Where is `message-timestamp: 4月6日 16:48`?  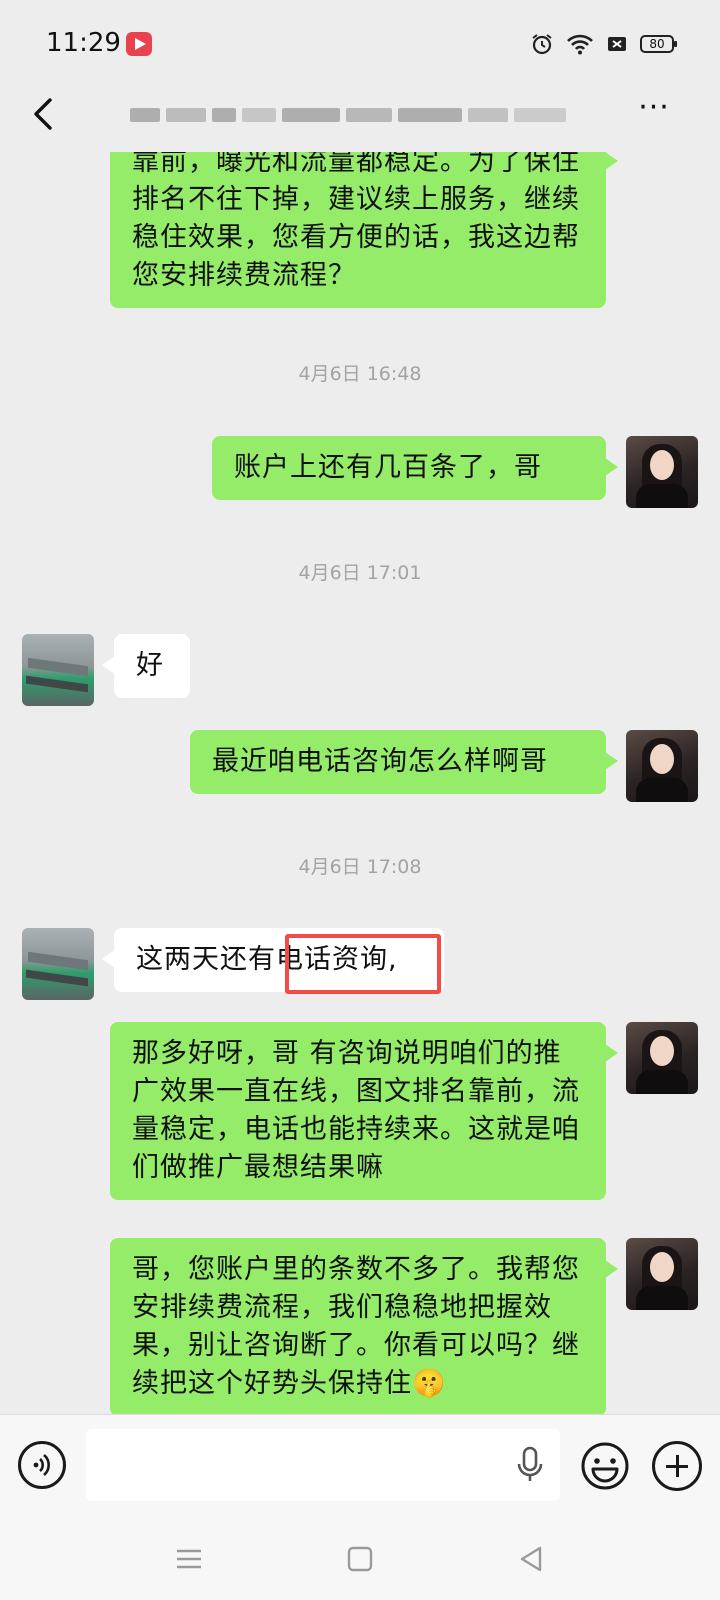 message-timestamp: 4月6日 16:48 is located at coordinates (360, 374).